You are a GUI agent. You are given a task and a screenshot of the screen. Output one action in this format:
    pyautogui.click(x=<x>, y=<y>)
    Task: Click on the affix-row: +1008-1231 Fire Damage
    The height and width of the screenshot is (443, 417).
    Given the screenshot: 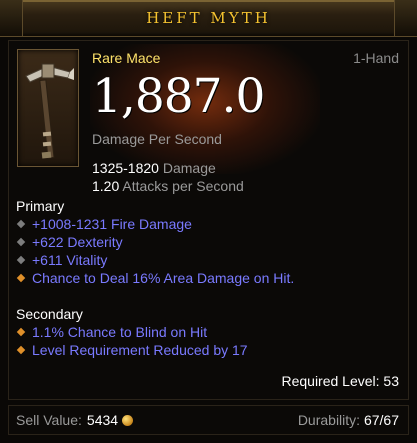 What is the action you would take?
    pyautogui.click(x=104, y=224)
    